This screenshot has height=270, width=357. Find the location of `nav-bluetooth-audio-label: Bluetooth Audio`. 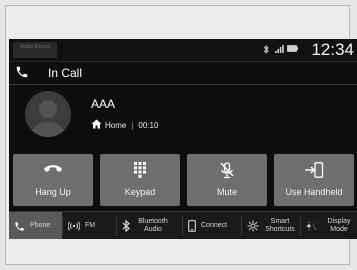

nav-bluetooth-audio-label: Bluetooth Audio is located at coordinates (153, 225).